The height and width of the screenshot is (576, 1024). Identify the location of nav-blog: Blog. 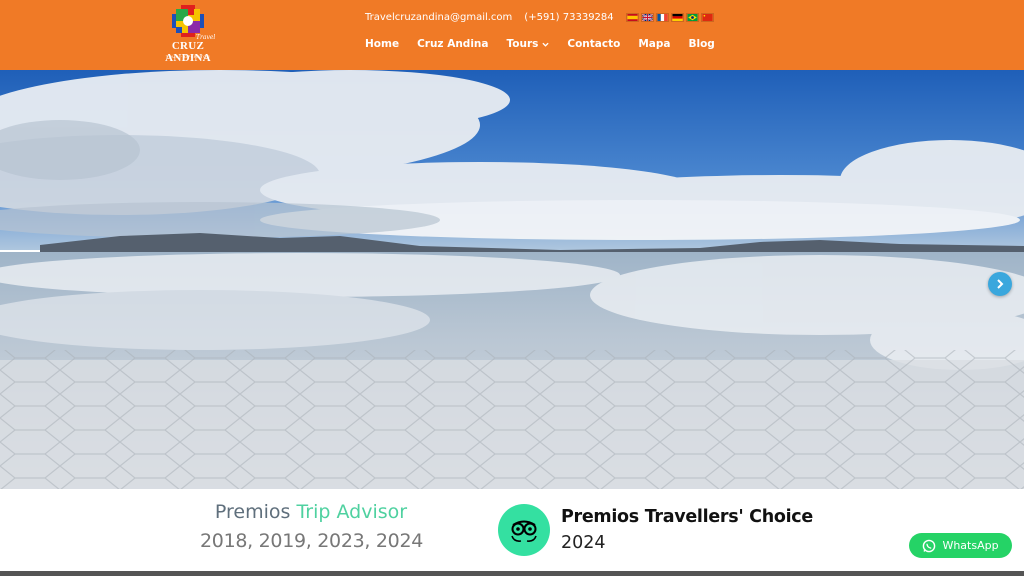
(701, 44).